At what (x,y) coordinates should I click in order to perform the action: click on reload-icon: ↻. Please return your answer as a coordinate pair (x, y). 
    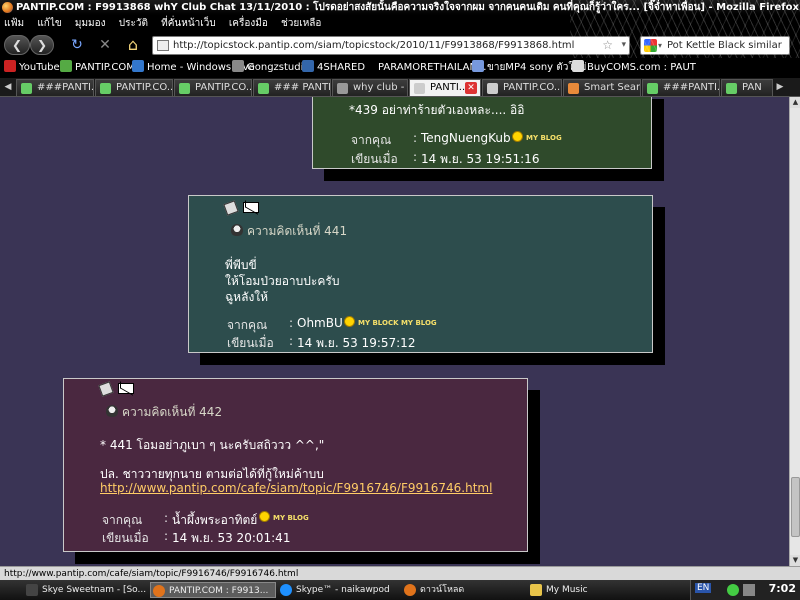
    Looking at the image, I should click on (77, 45).